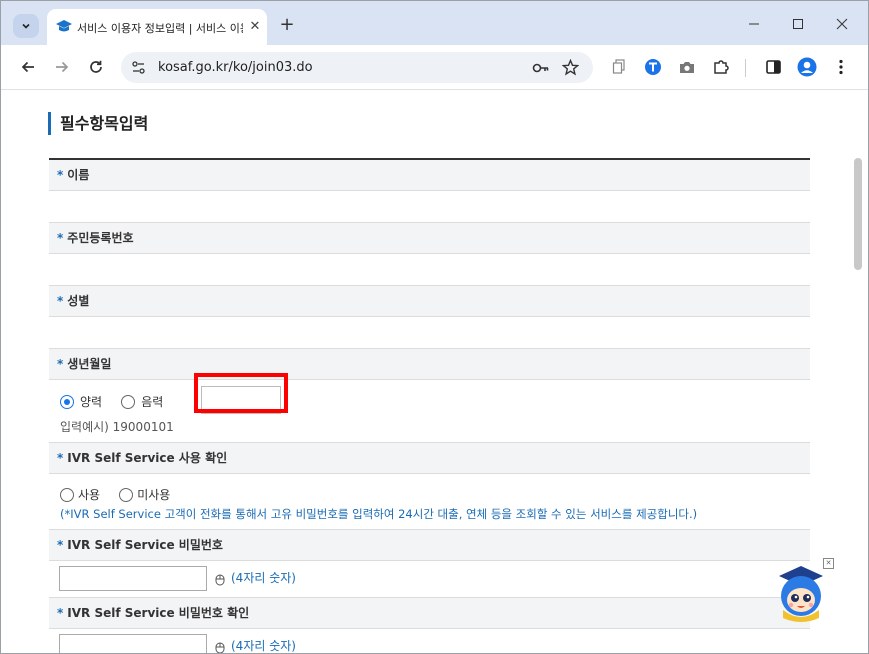 Image resolution: width=869 pixels, height=654 pixels. What do you see at coordinates (859, 371) in the screenshot?
I see `page-scrollbar` at bounding box center [859, 371].